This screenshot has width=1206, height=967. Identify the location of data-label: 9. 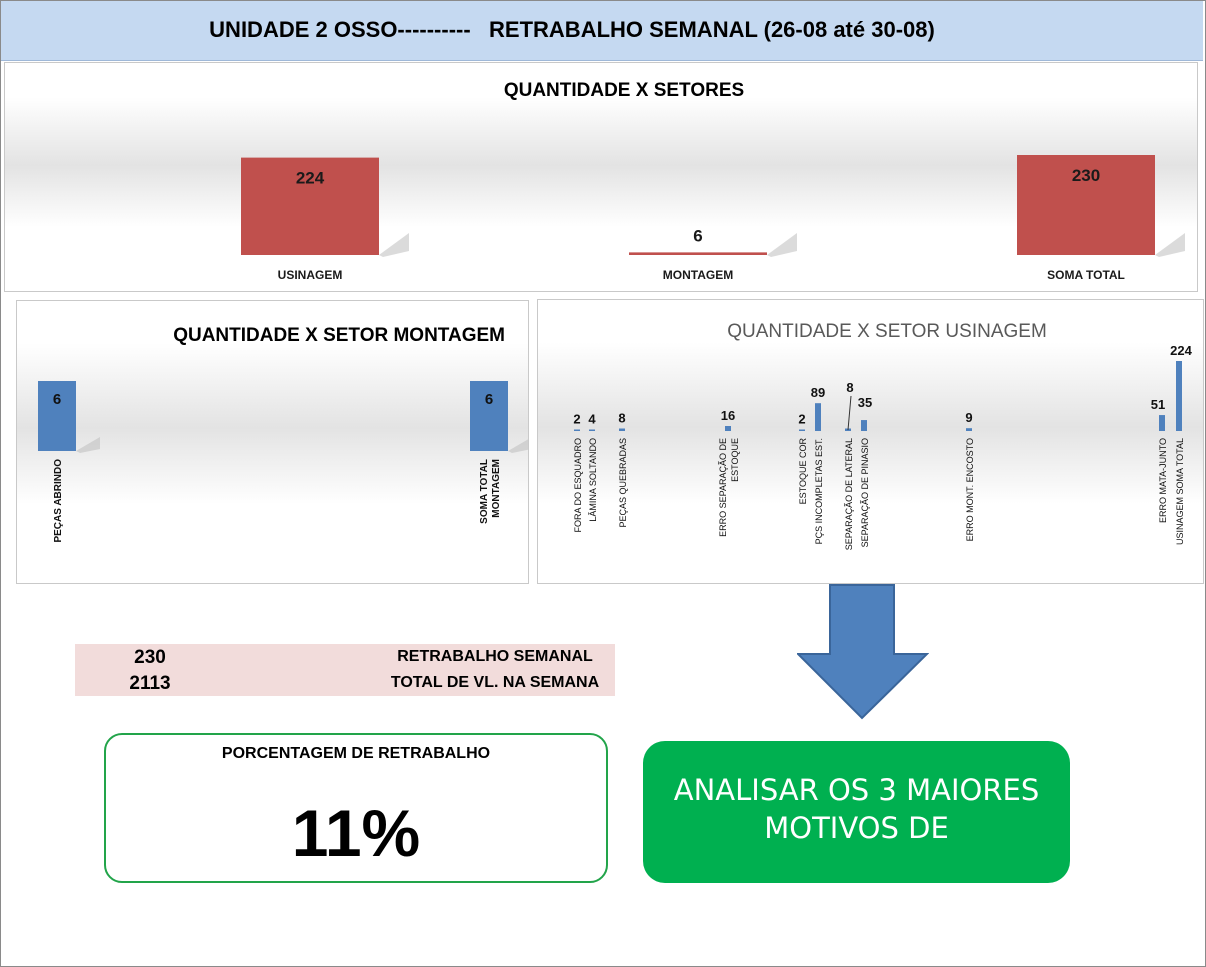
(968, 417).